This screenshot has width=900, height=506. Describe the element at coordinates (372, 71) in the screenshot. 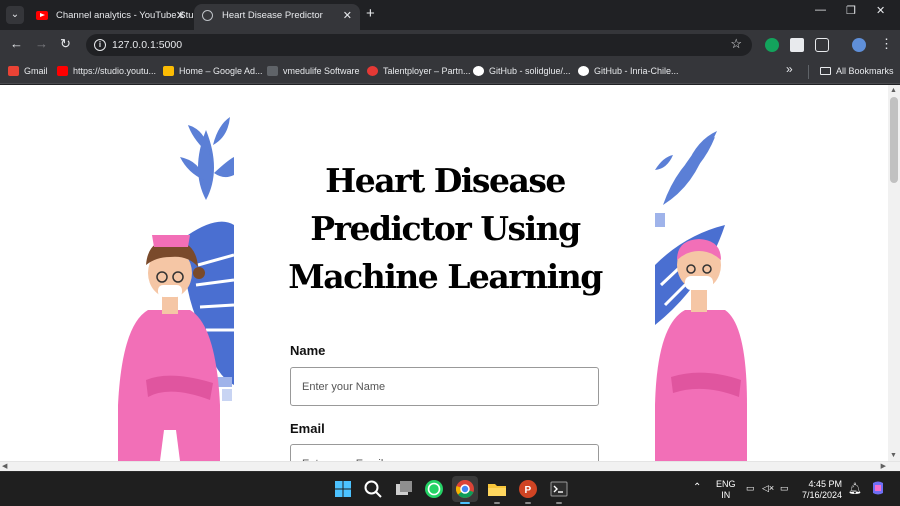

I see `talentployer-icon` at that location.